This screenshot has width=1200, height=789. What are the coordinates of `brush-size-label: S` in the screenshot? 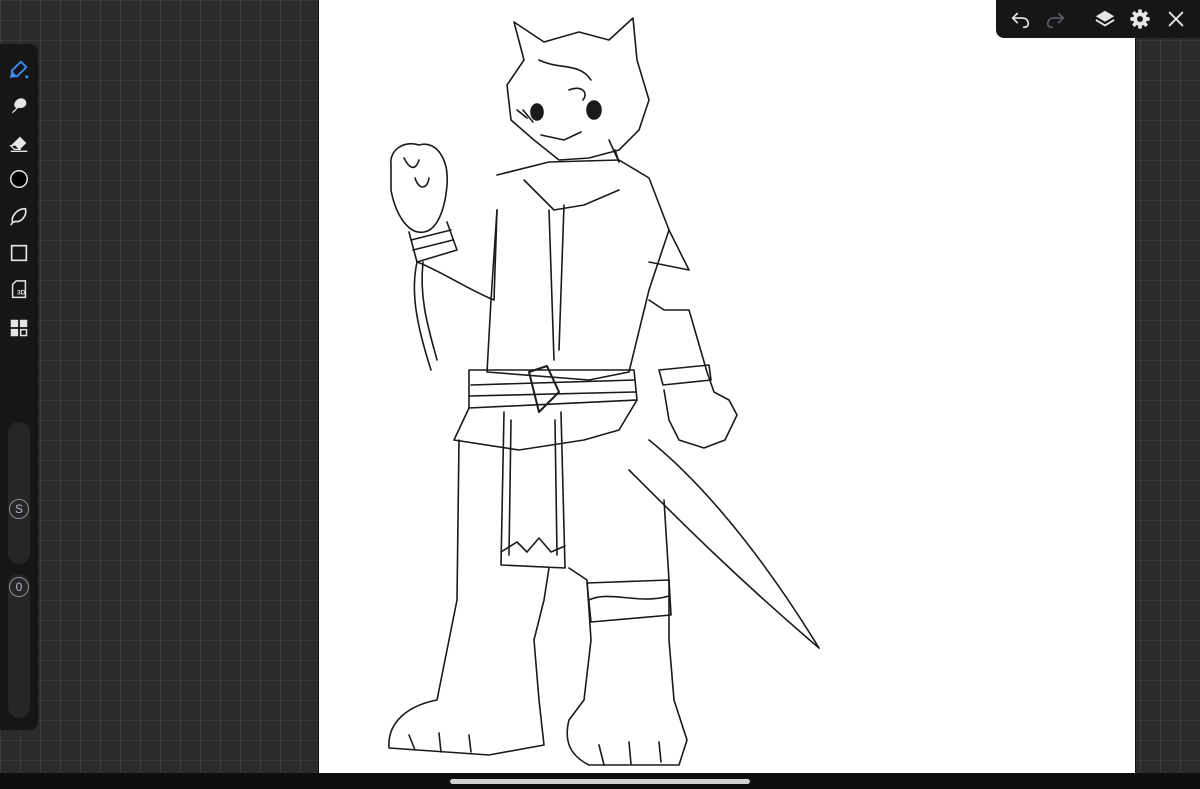 It's located at (18, 509).